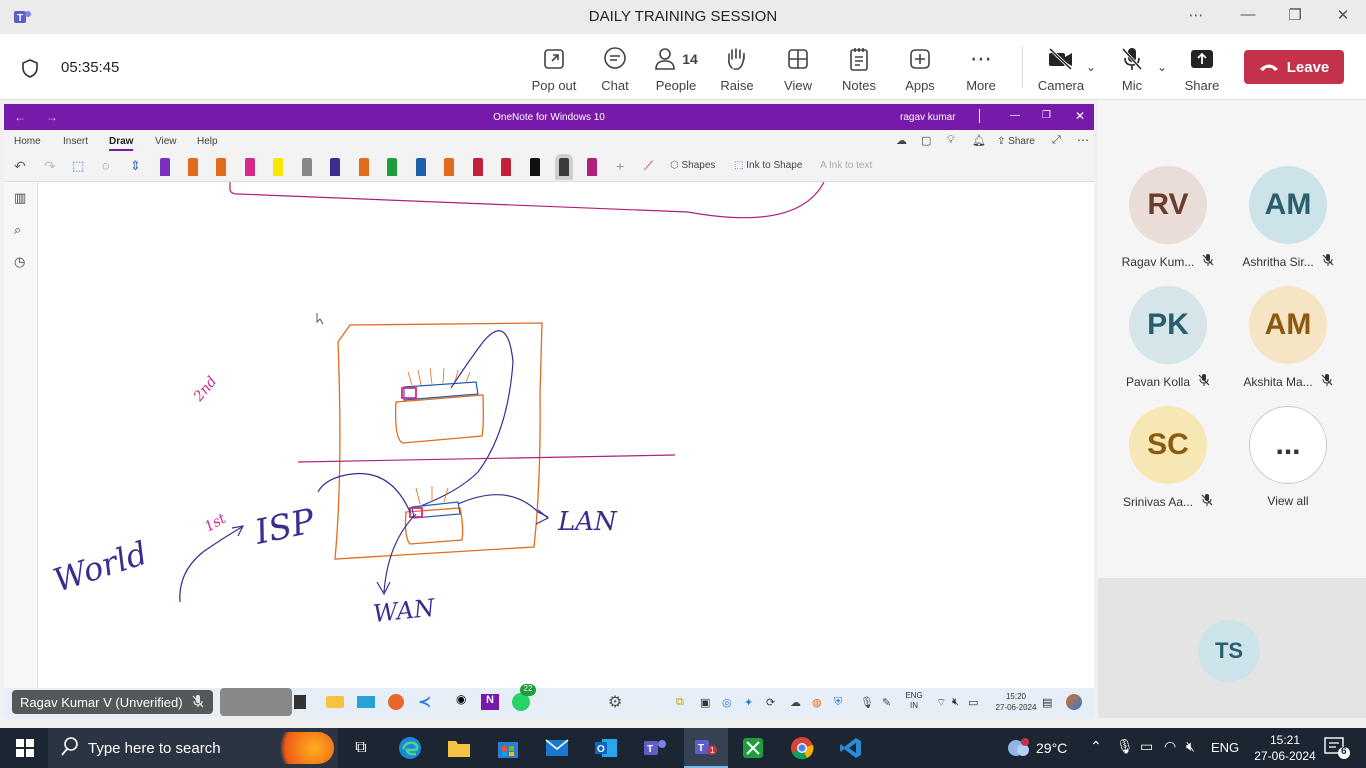 This screenshot has width=1366, height=768. Describe the element at coordinates (768, 165) in the screenshot. I see `ink-to-shape-button: ⬚ Ink to Shape` at that location.